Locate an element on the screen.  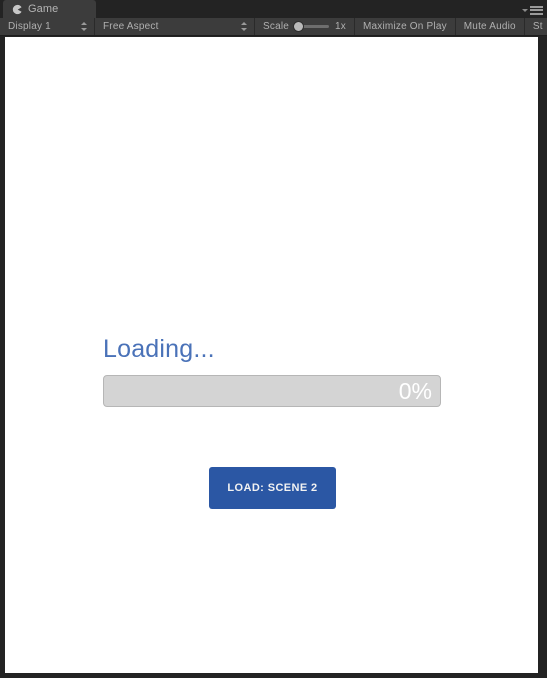
scale-control: Scale 1x is located at coordinates (305, 26).